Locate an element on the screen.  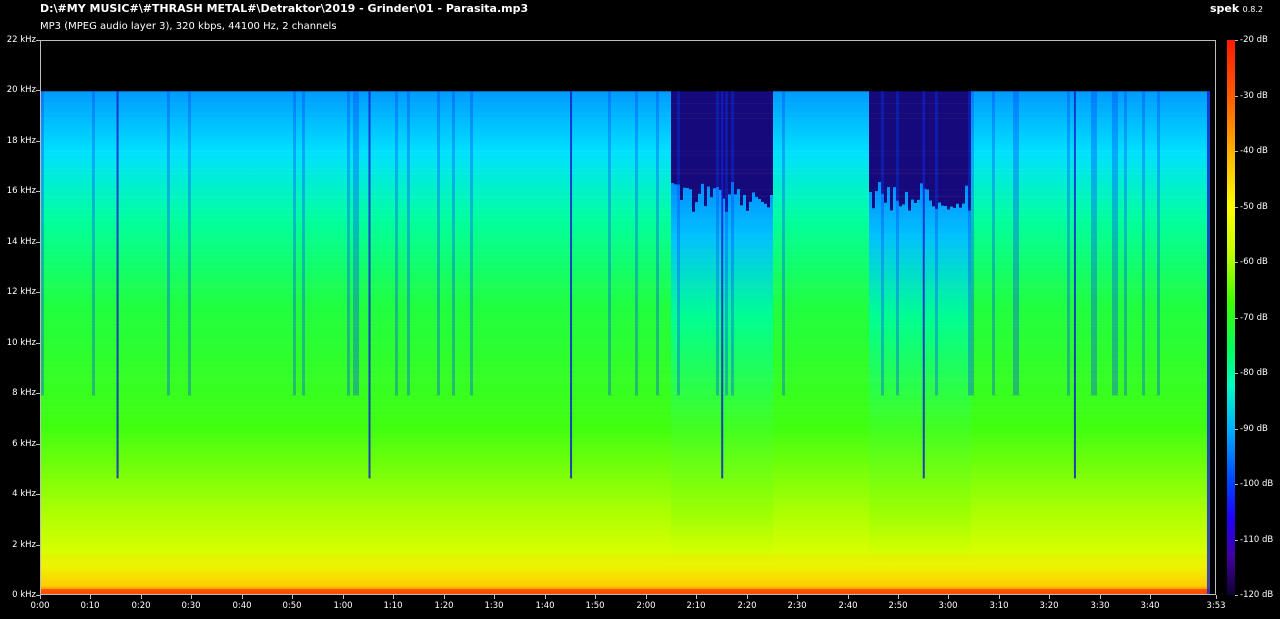
db-tick-label: -30 dB is located at coordinates (1254, 96).